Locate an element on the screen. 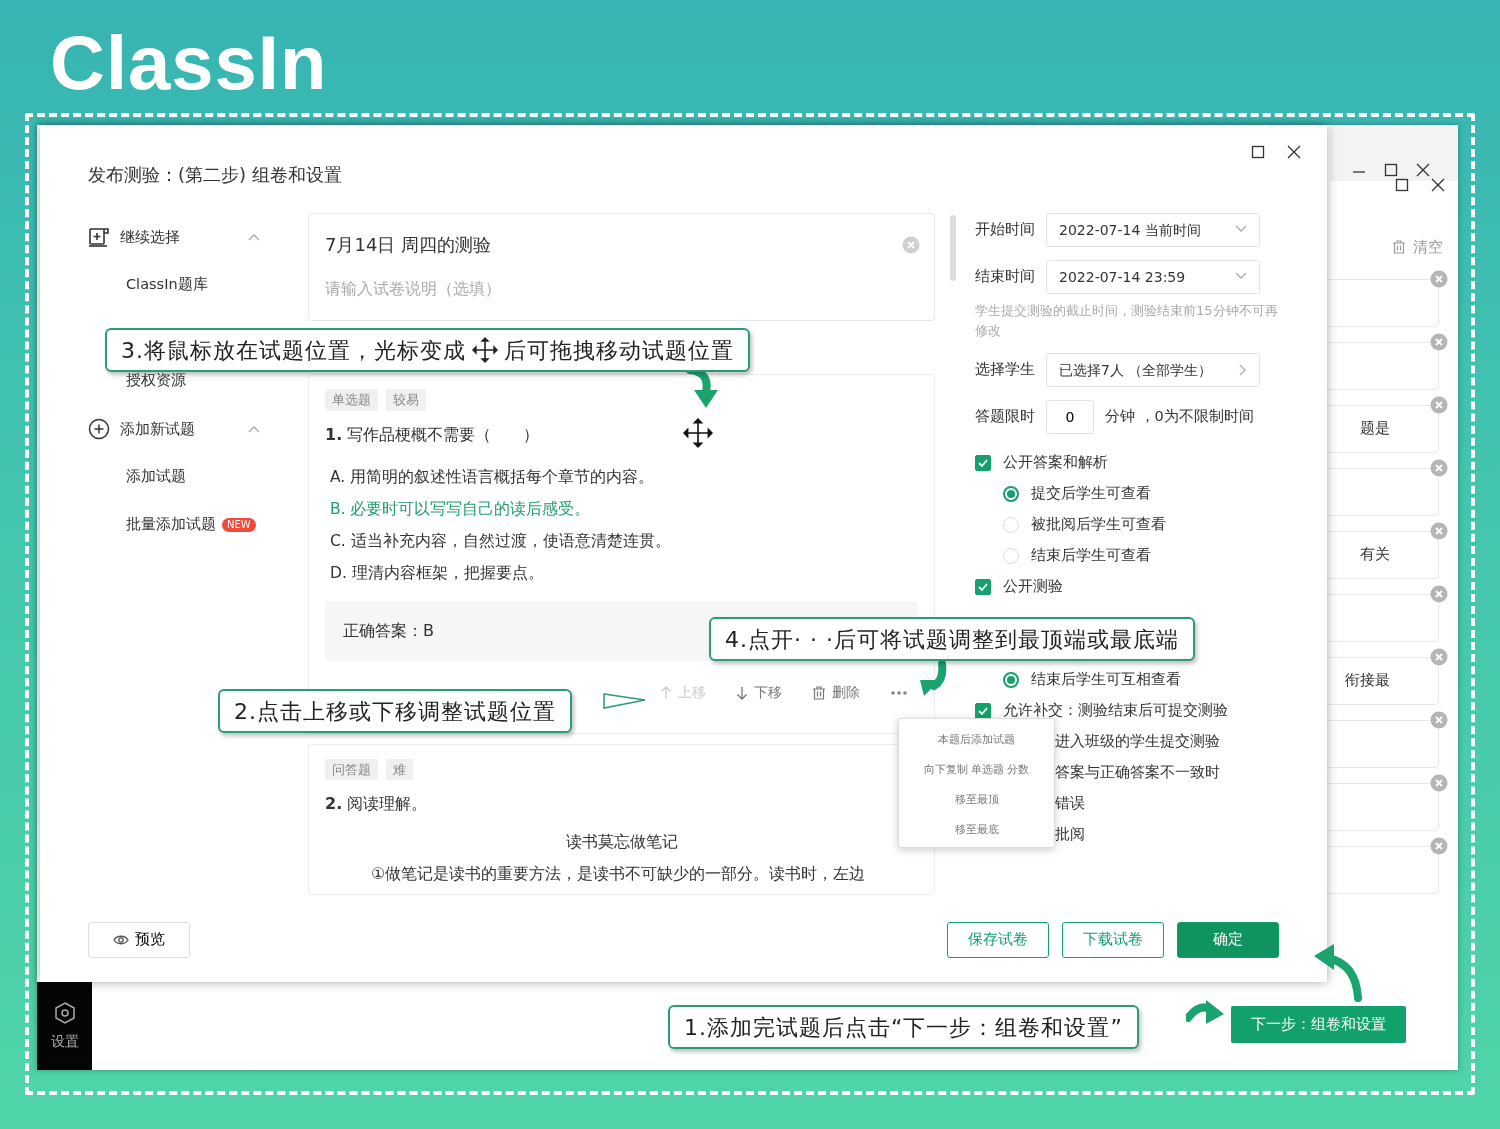 This screenshot has width=1500, height=1129. option-label: 提交后学生可查看 is located at coordinates (1091, 493).